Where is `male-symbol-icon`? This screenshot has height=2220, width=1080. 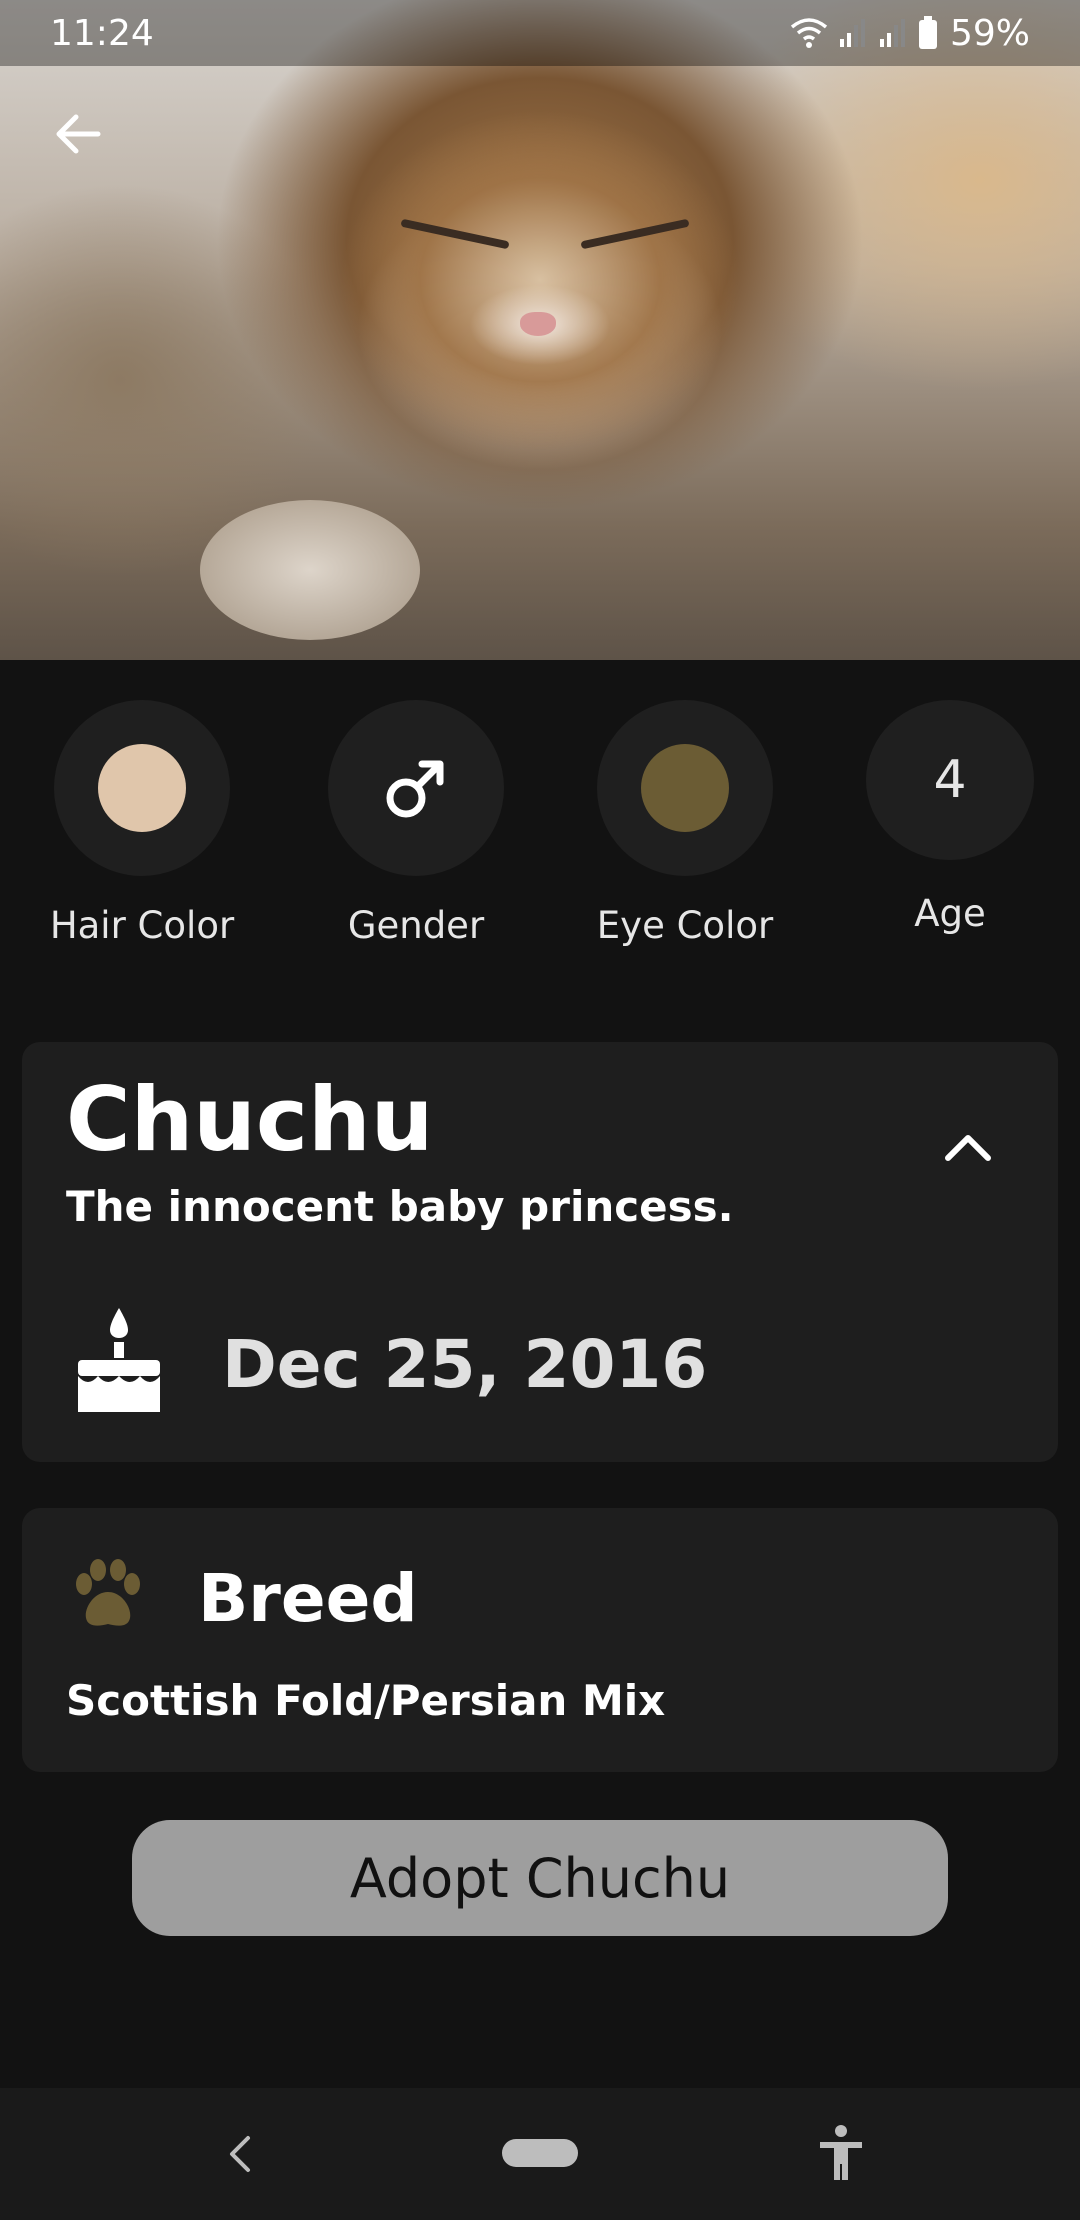 male-symbol-icon is located at coordinates (415, 789).